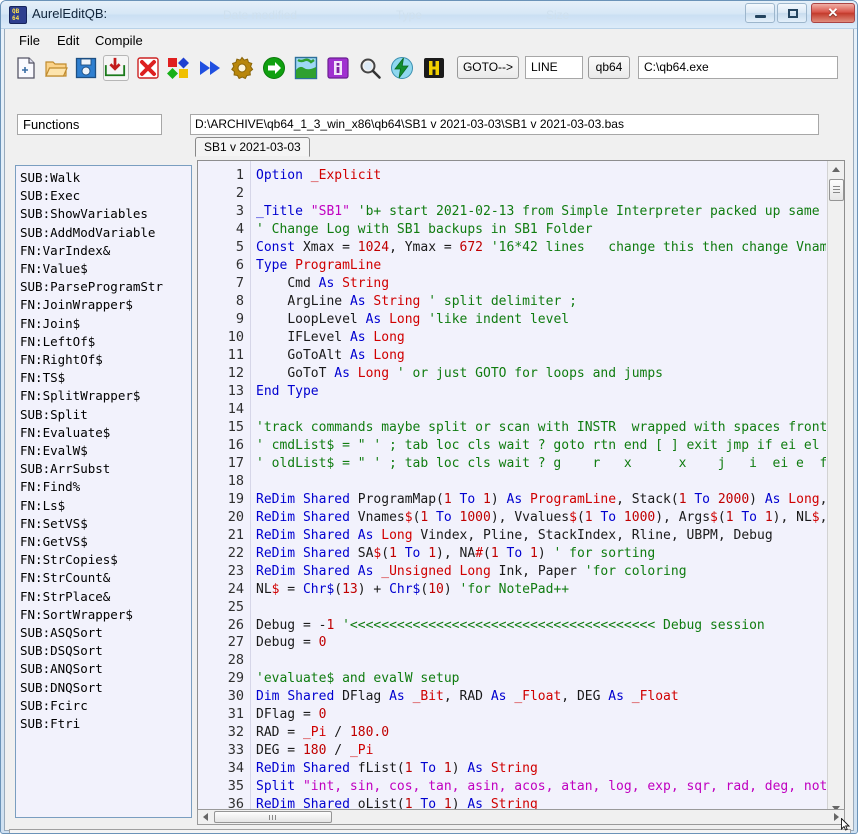 This screenshot has width=858, height=834. What do you see at coordinates (105, 342) in the screenshot?
I see `list-item: FN:LeftOf$` at bounding box center [105, 342].